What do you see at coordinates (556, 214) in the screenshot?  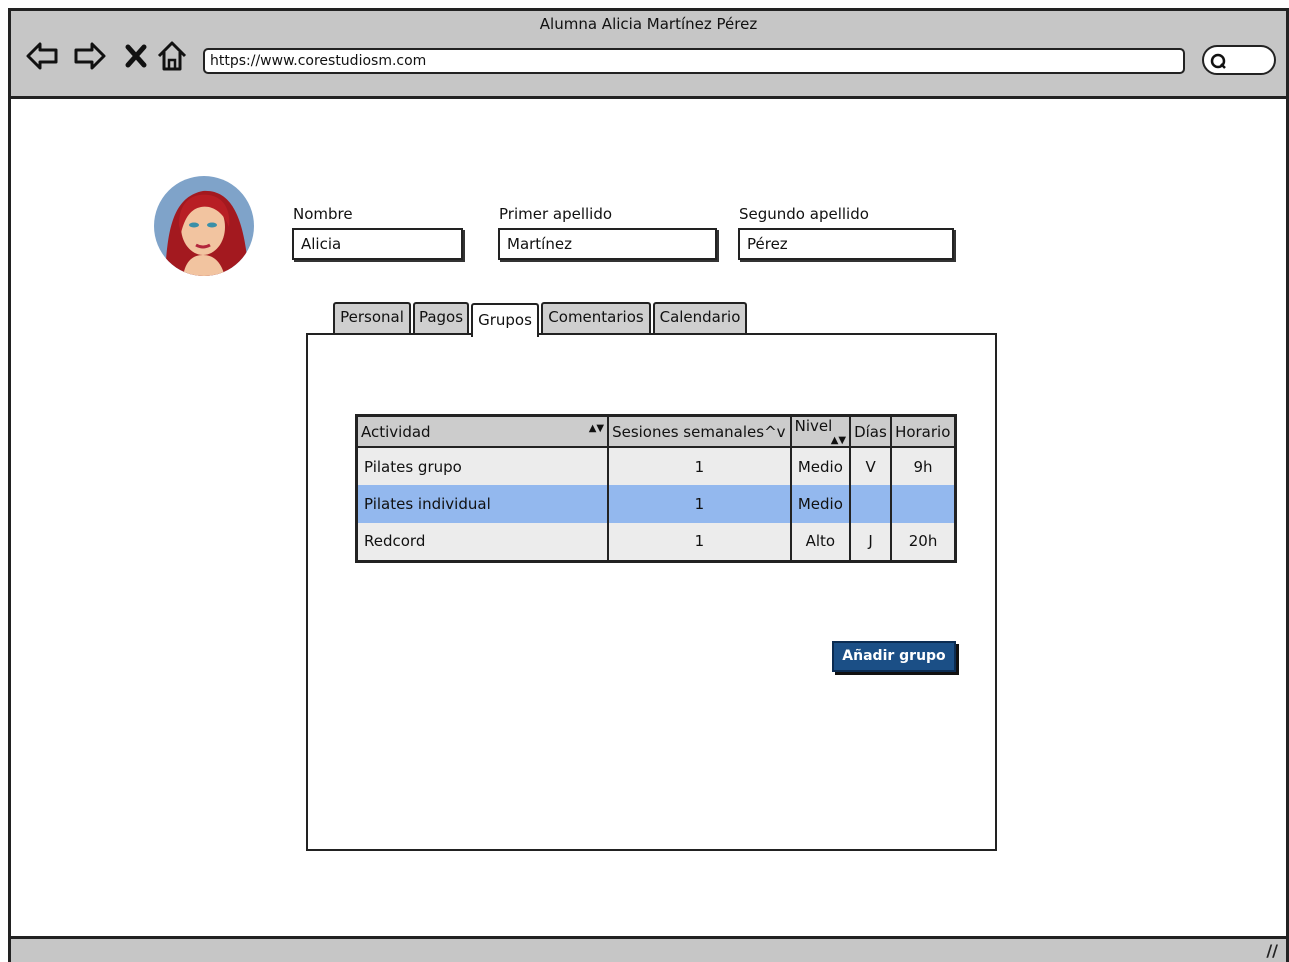 I see `primer-apellido-label: Primer apellido` at bounding box center [556, 214].